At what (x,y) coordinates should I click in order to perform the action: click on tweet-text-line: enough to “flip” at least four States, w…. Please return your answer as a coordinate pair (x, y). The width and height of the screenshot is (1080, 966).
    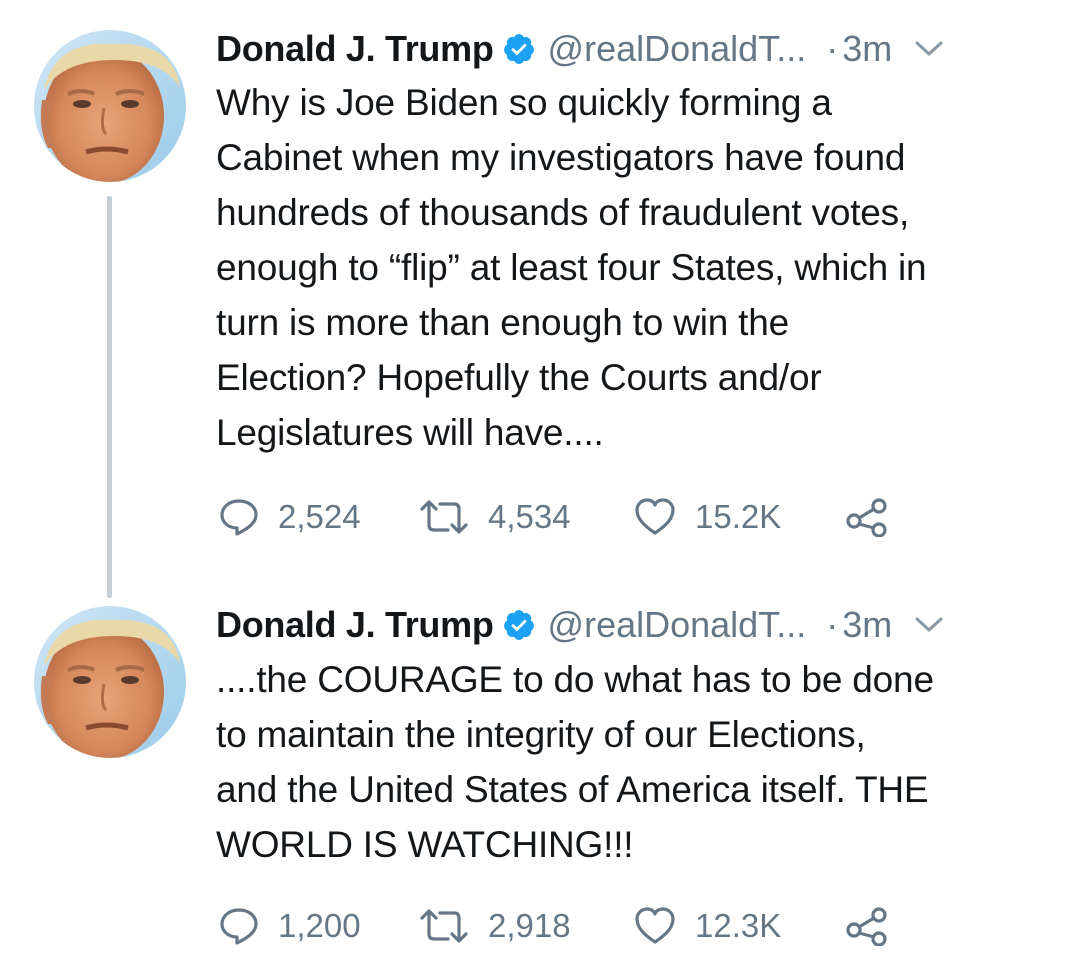
    Looking at the image, I should click on (571, 267).